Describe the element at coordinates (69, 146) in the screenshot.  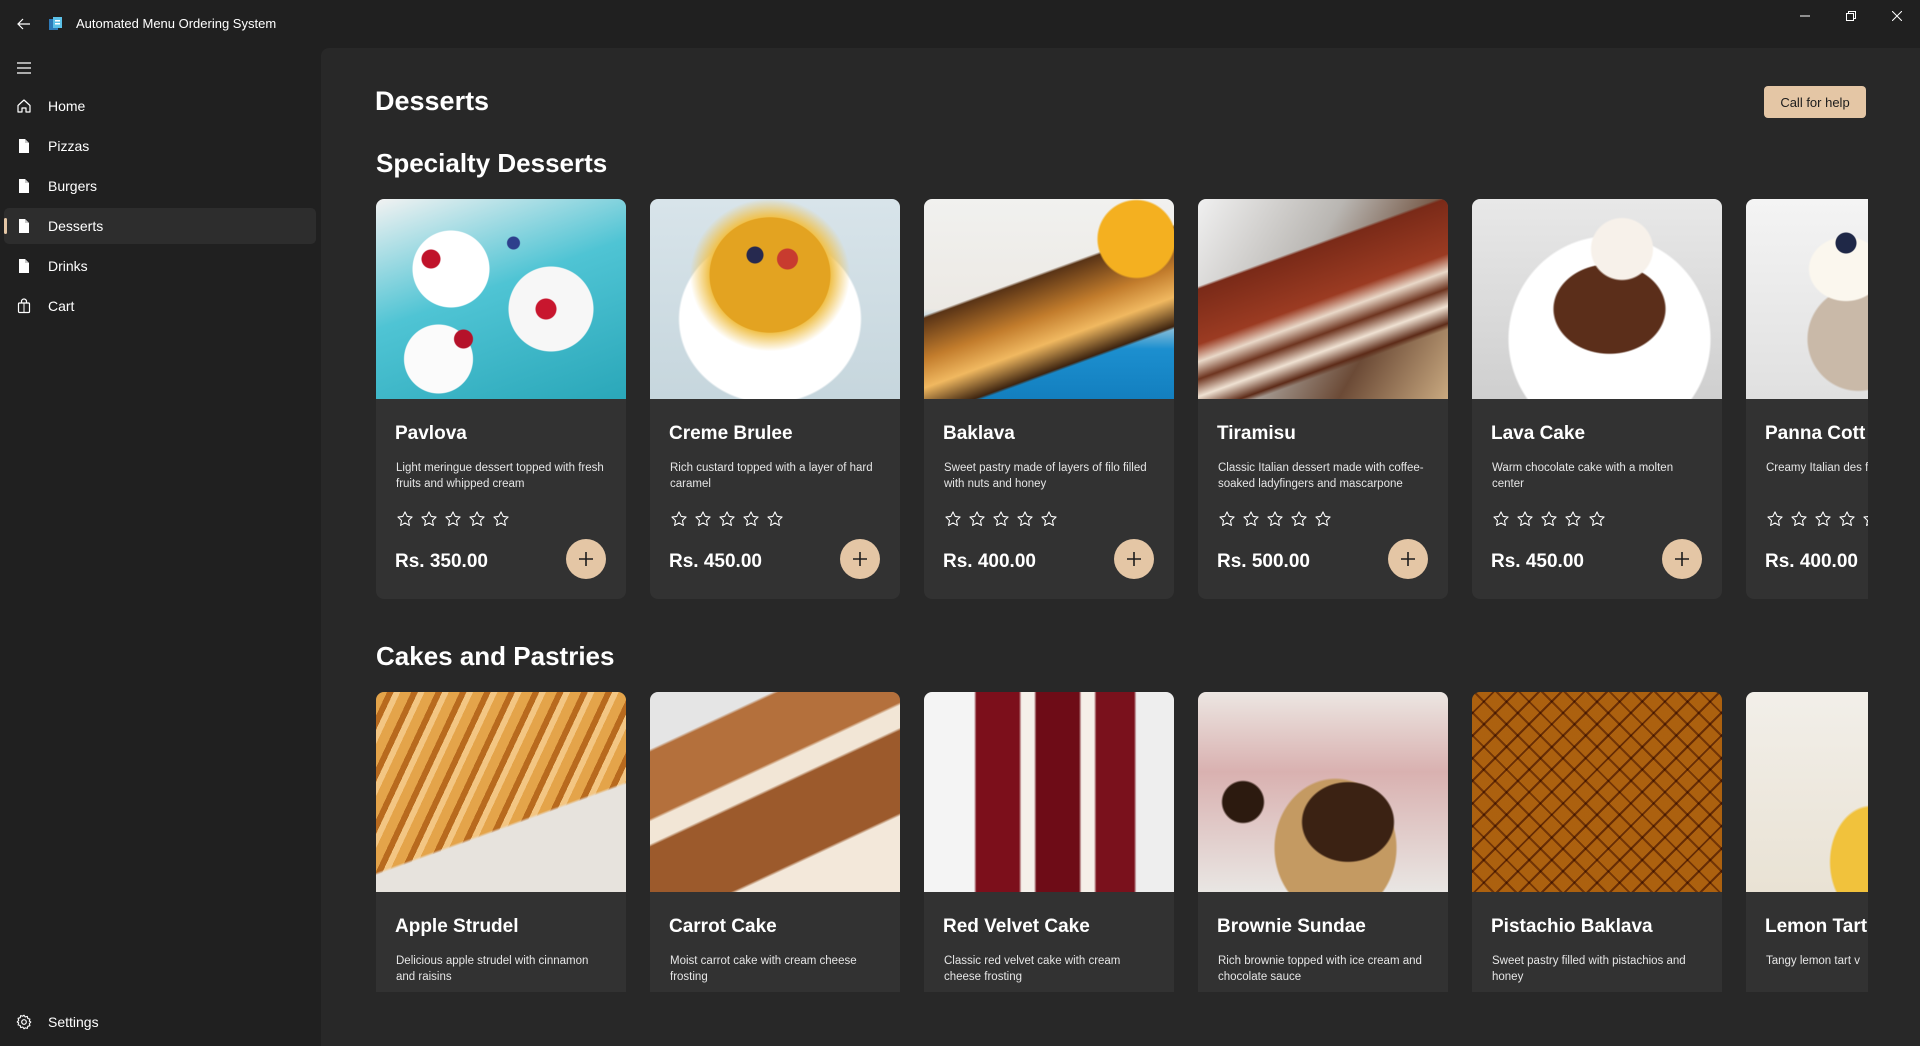
I see `sidebar-item-label: Pizzas` at that location.